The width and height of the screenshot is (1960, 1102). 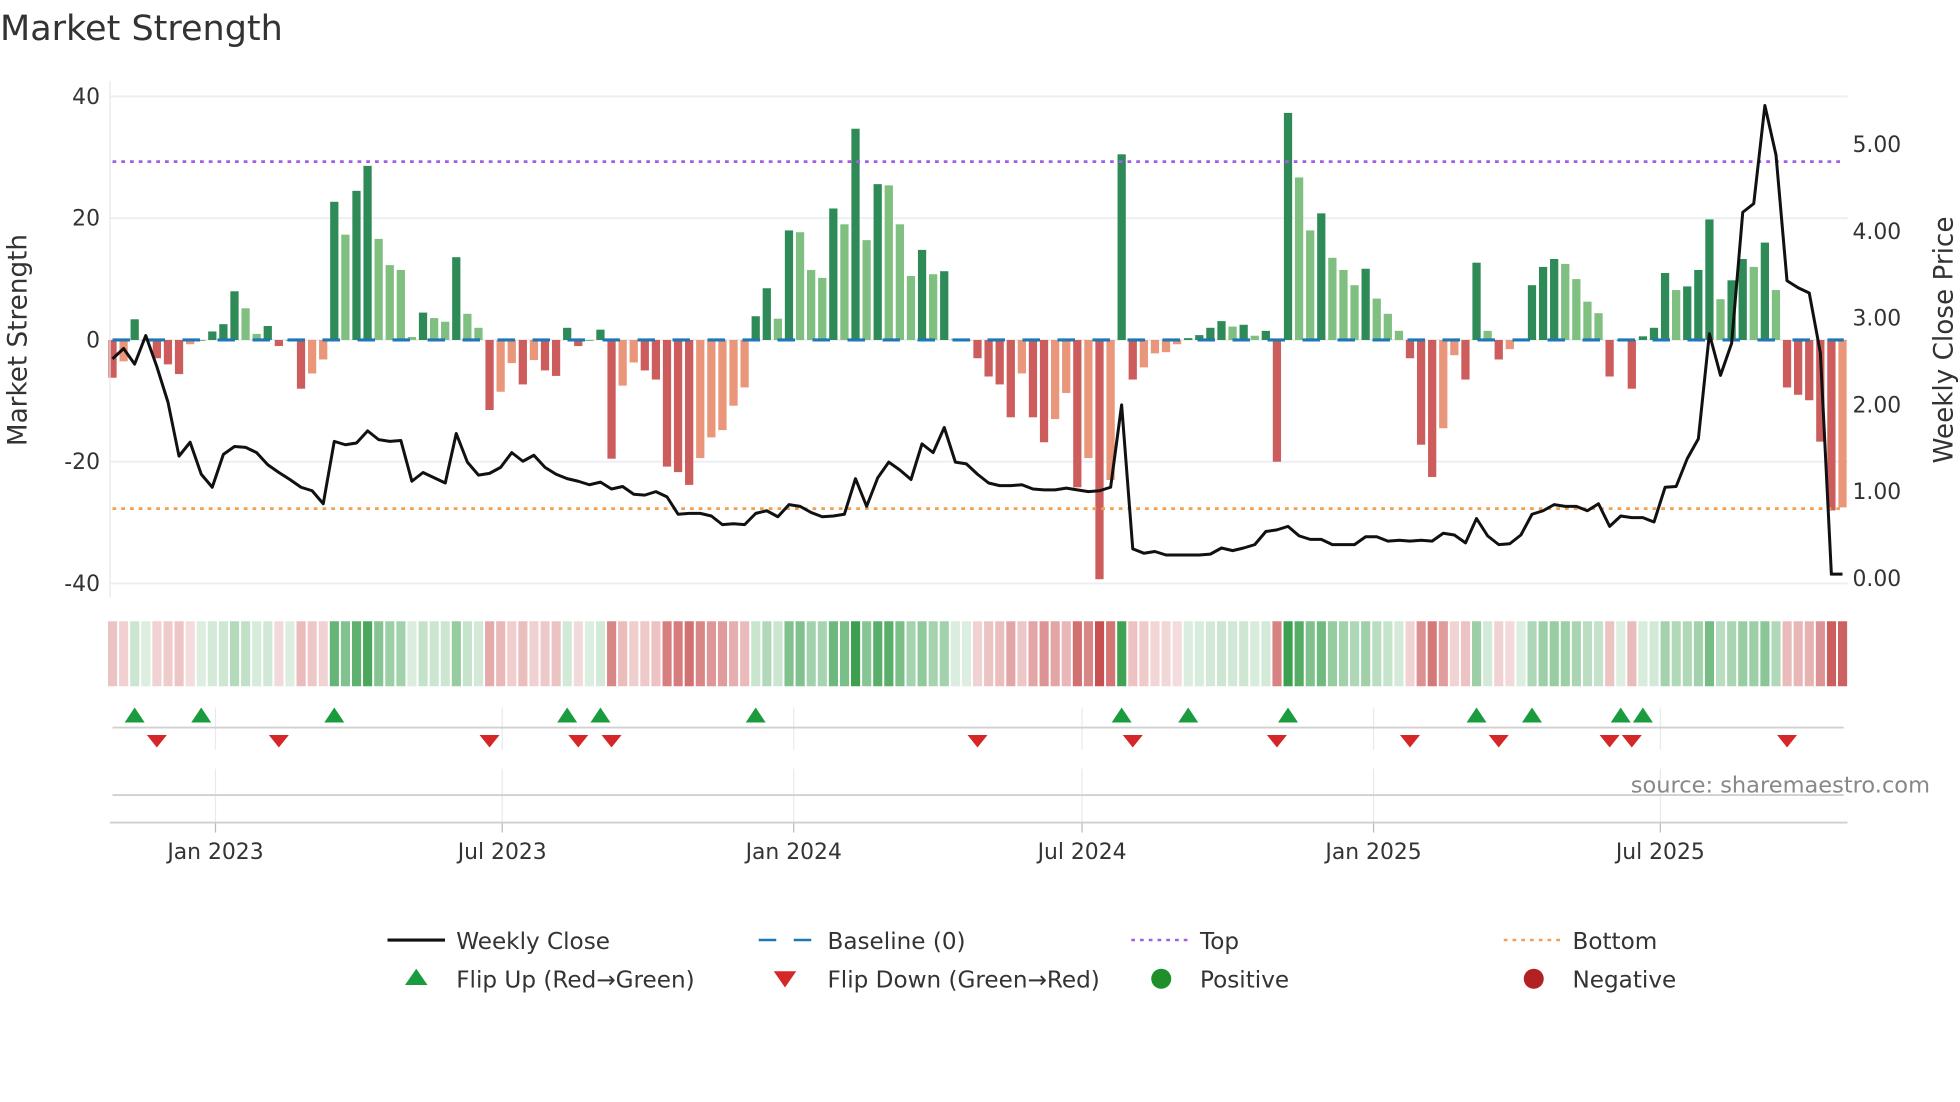 I want to click on y-tick-label-right: 2.00, so click(x=1877, y=405).